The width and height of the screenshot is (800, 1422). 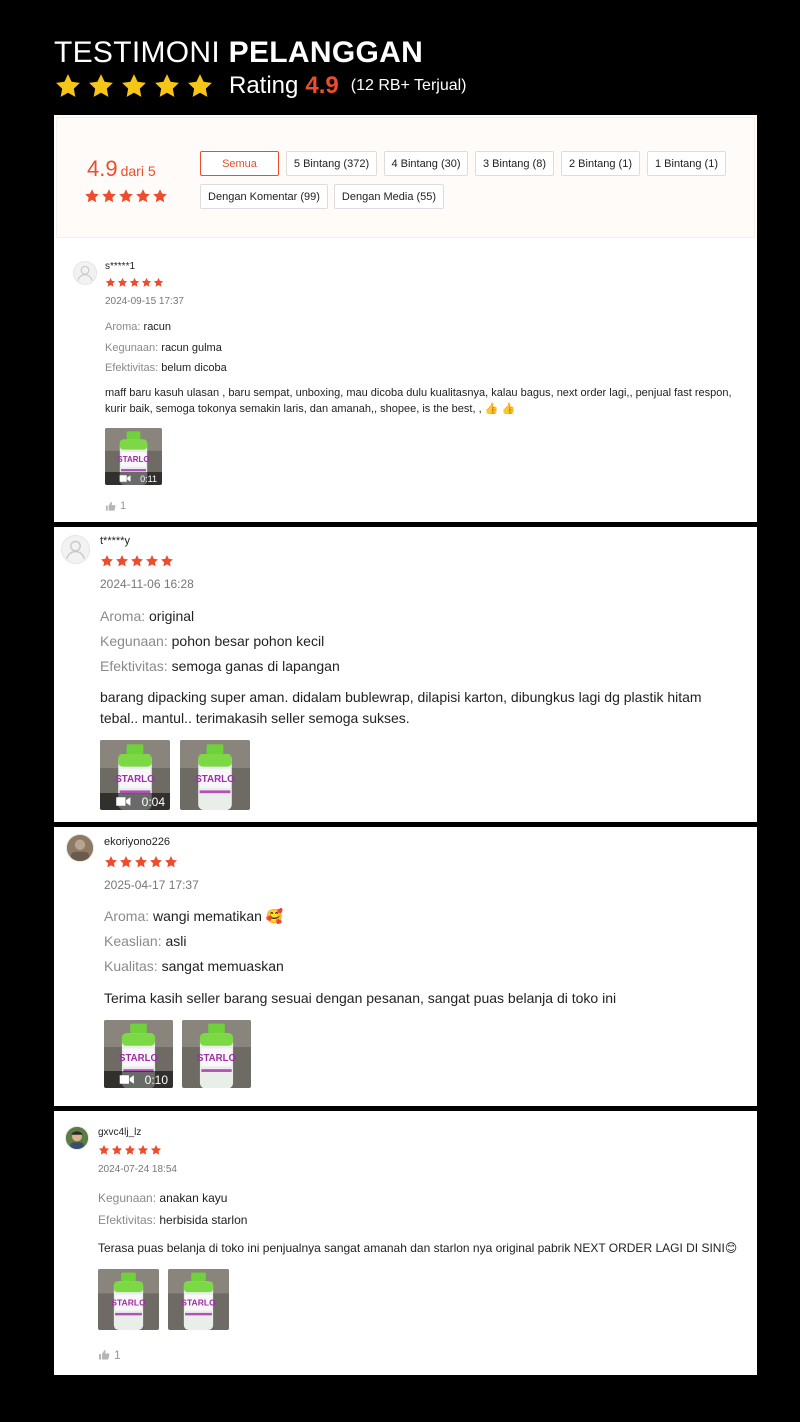 I want to click on video-bar: 0:04, so click(x=135, y=801).